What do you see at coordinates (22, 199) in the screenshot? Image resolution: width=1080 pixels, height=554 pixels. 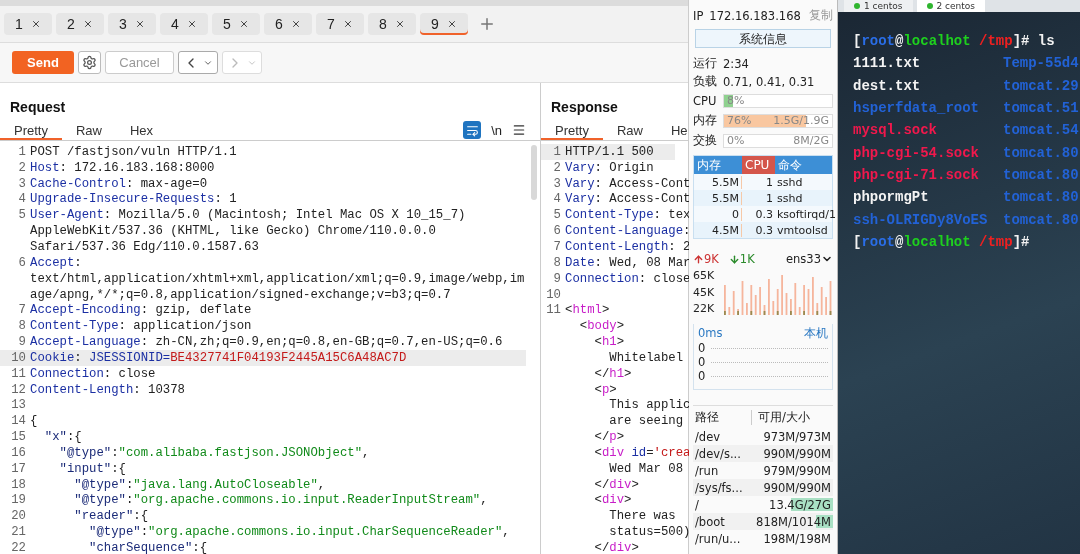 I see `line-number: 4` at bounding box center [22, 199].